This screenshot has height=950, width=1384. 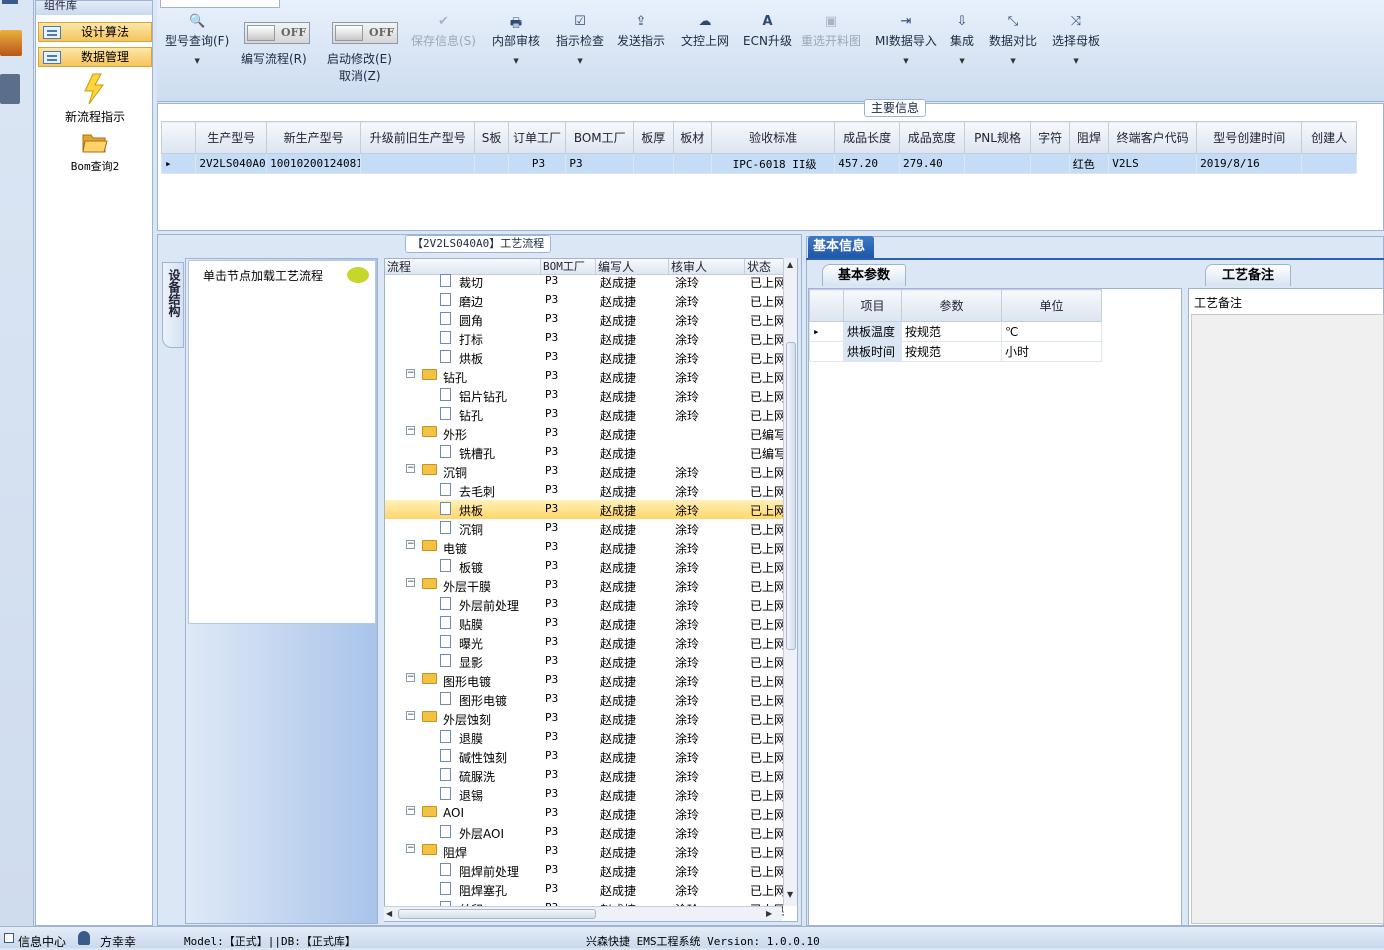 What do you see at coordinates (585, 870) in the screenshot?
I see `tree-row: 阻焊前处理 P3 赵成捷 涂玲 已上网` at bounding box center [585, 870].